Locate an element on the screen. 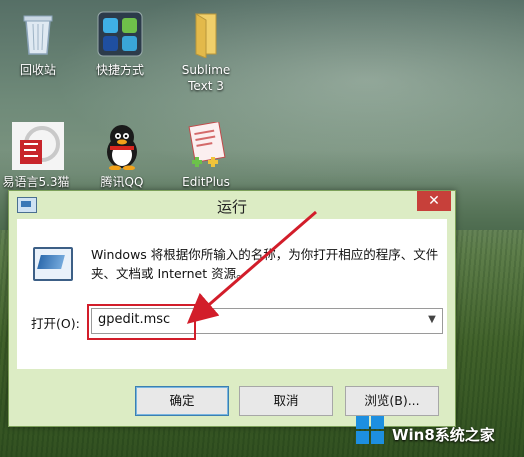 The width and height of the screenshot is (524, 457). desktop-icon-label: EditPlus is located at coordinates (206, 182).